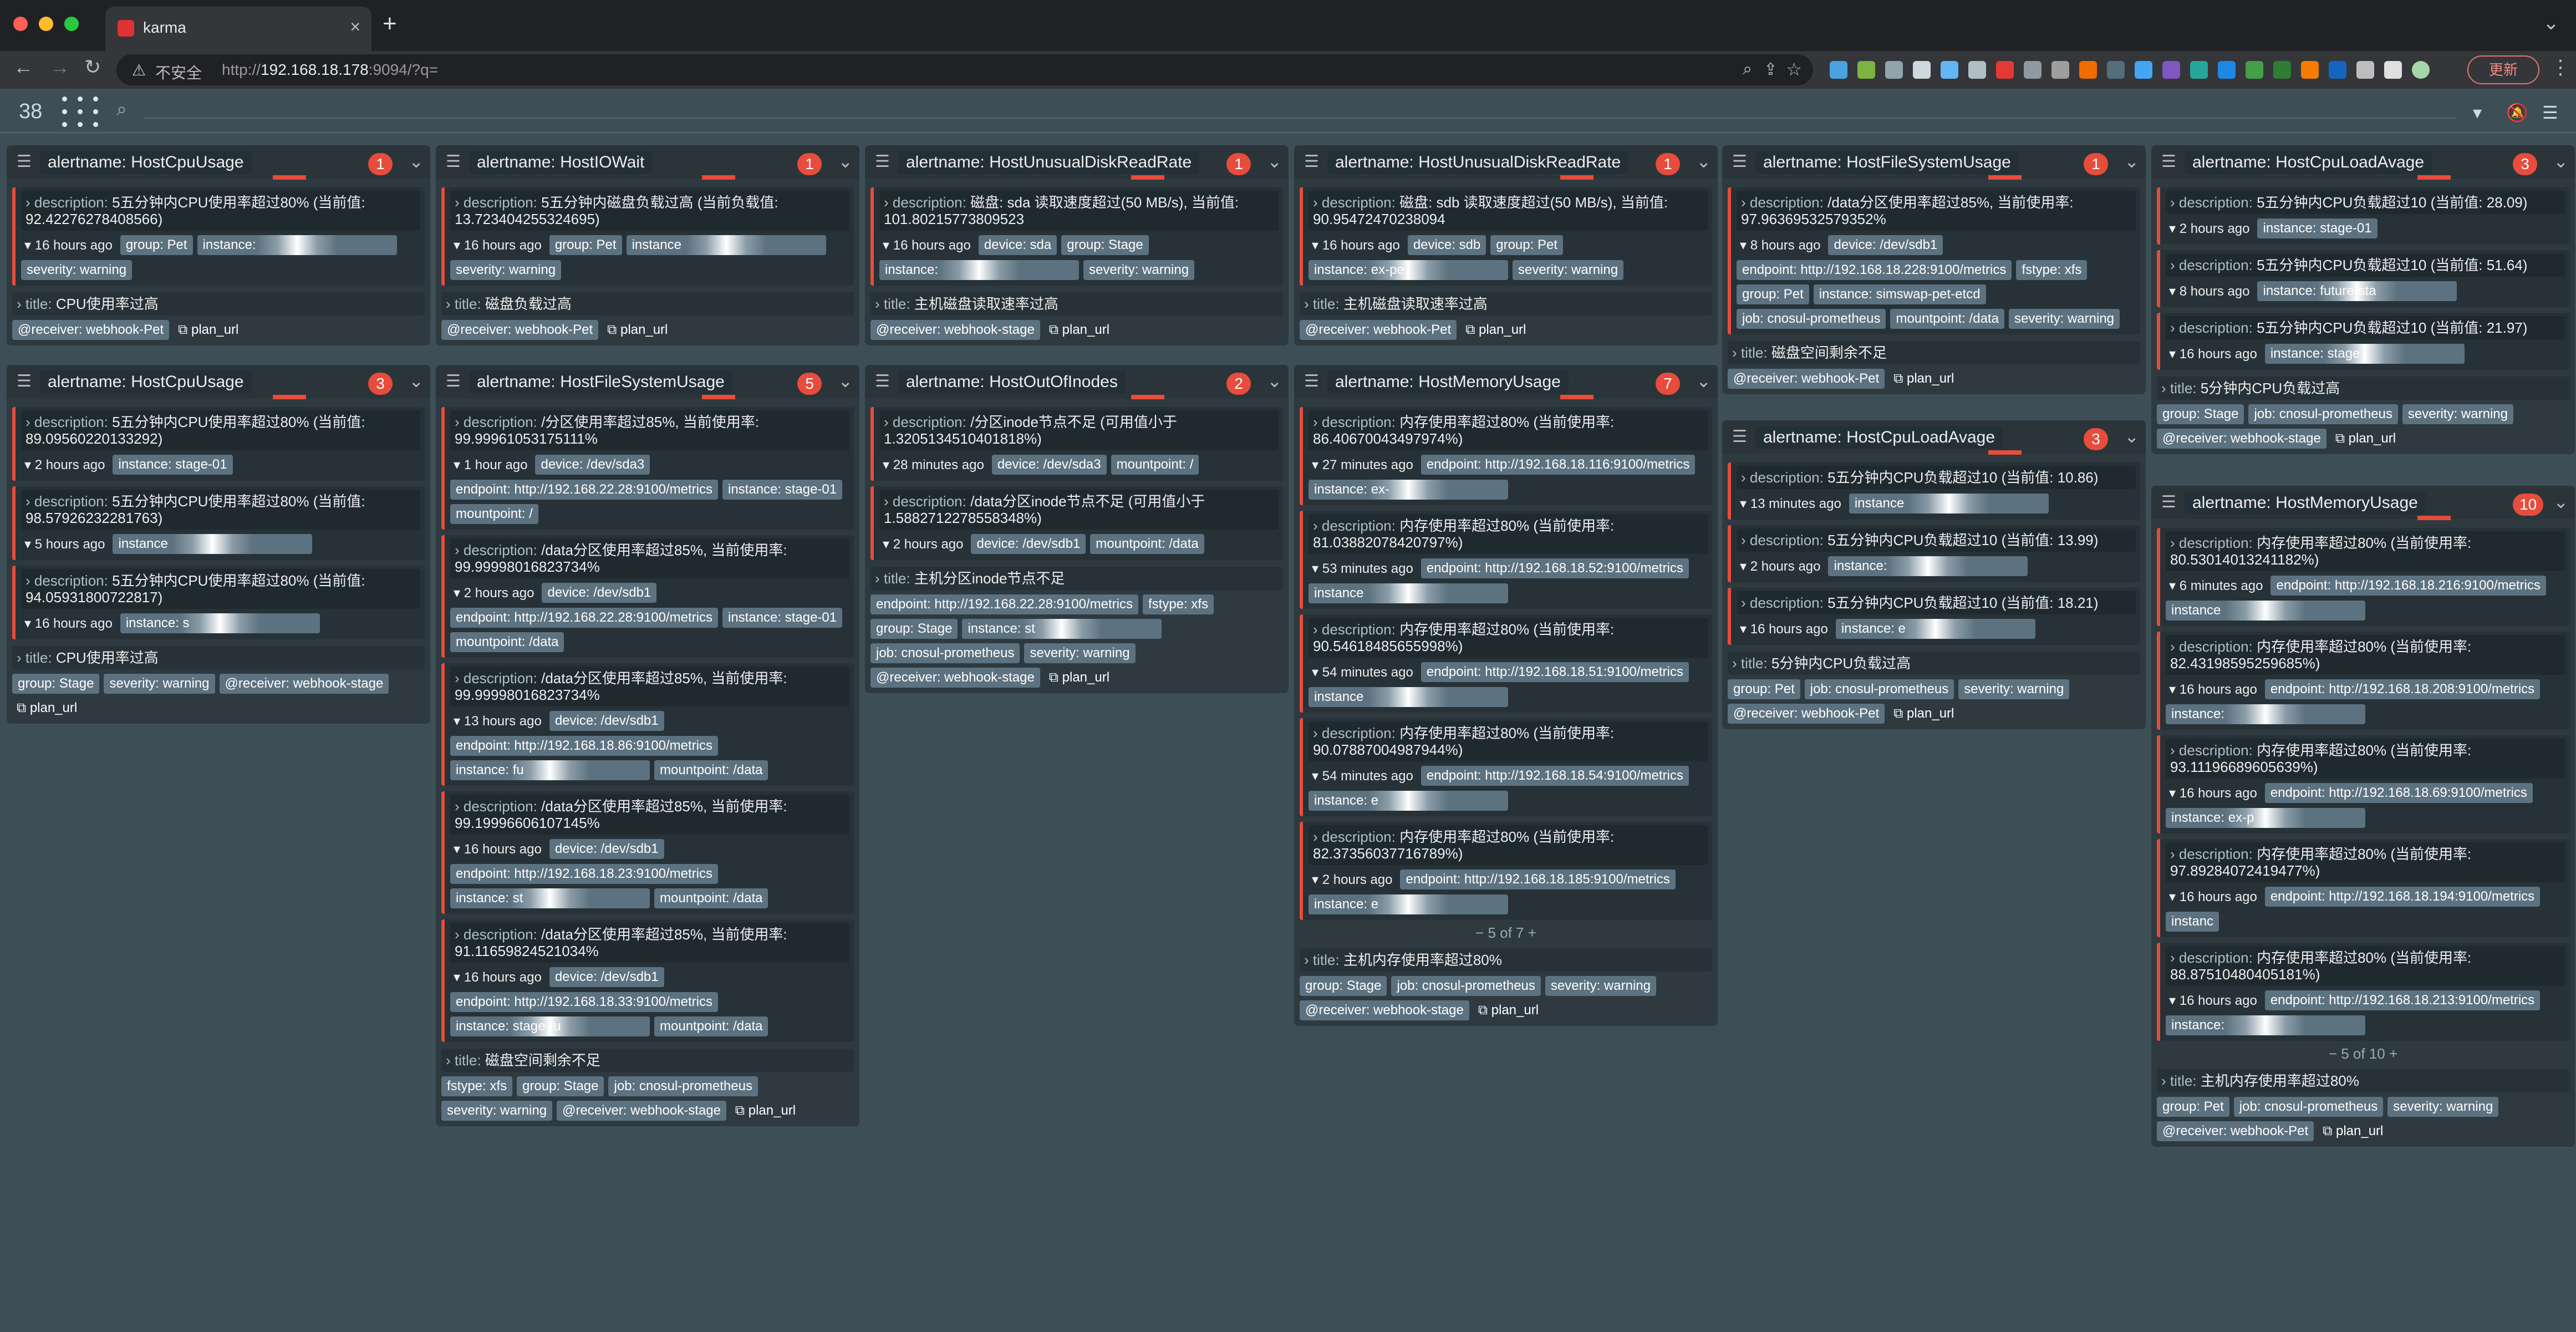  Describe the element at coordinates (1807, 379) in the screenshot. I see `label-chip: @receiver: webhook-Pet` at that location.